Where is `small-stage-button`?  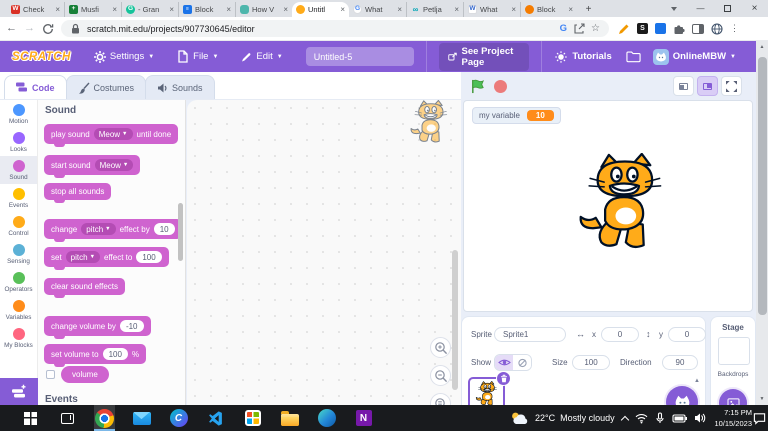 small-stage-button is located at coordinates (683, 86).